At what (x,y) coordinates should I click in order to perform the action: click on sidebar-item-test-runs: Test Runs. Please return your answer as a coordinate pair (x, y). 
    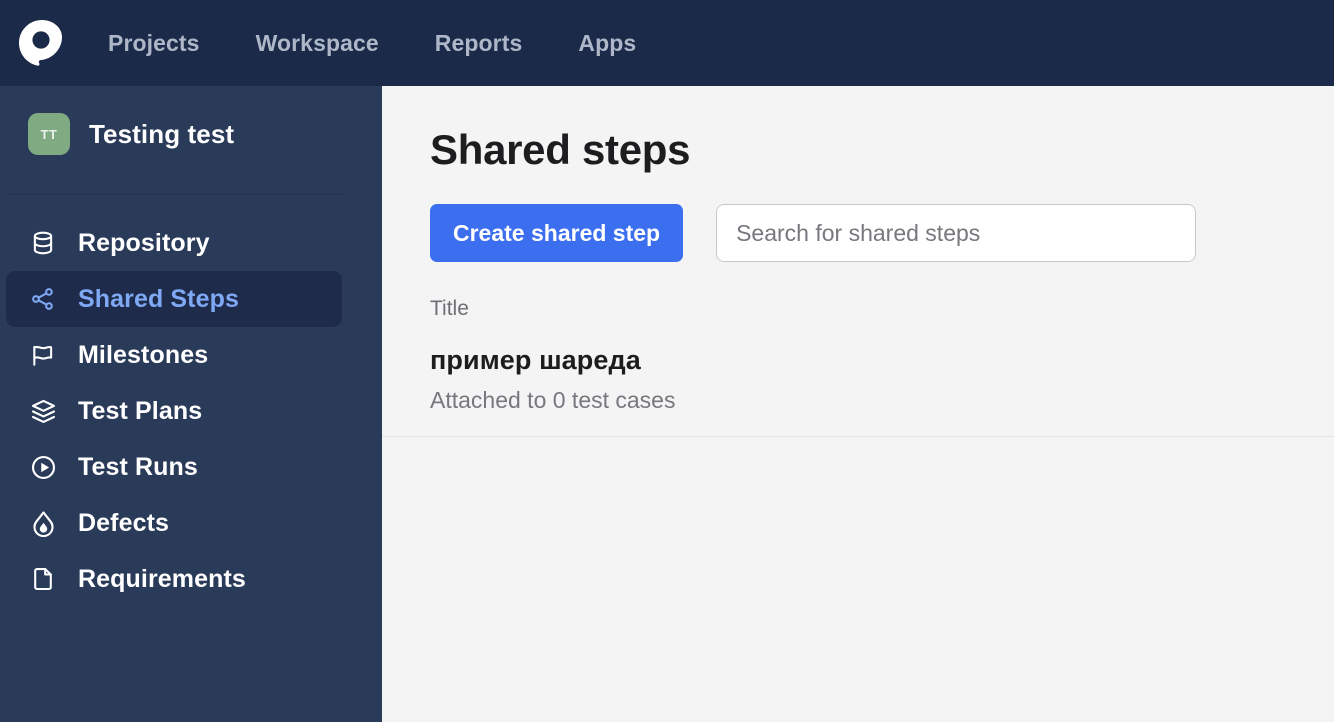
    Looking at the image, I should click on (174, 467).